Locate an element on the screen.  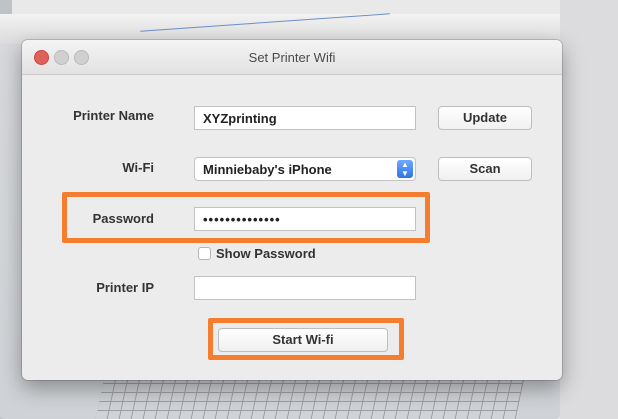
show-password-checkbox is located at coordinates (204, 253).